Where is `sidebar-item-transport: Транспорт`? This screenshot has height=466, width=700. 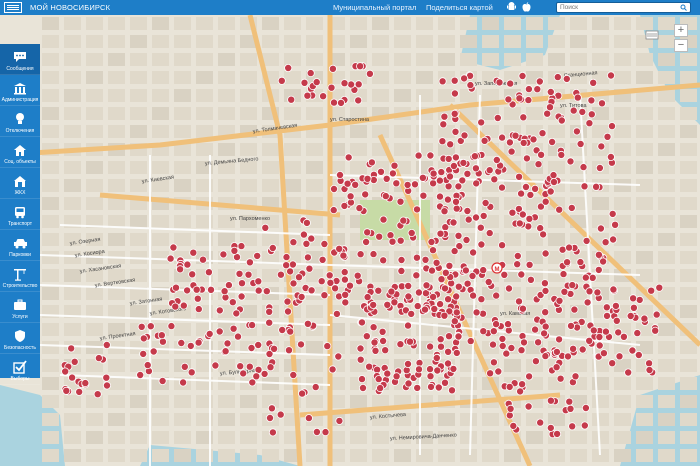
sidebar-item-transport: Транспорт is located at coordinates (20, 214).